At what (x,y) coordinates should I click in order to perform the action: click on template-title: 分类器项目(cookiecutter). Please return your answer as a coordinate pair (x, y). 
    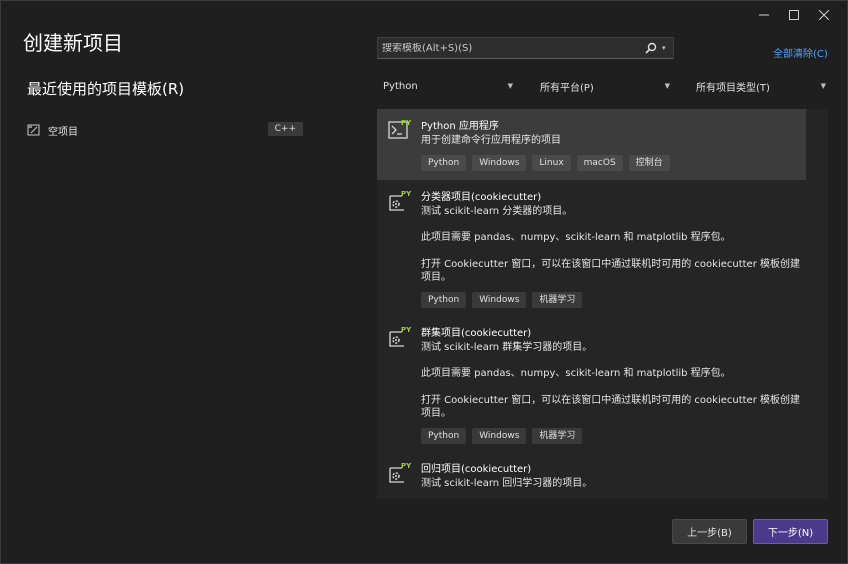
    Looking at the image, I should click on (481, 197).